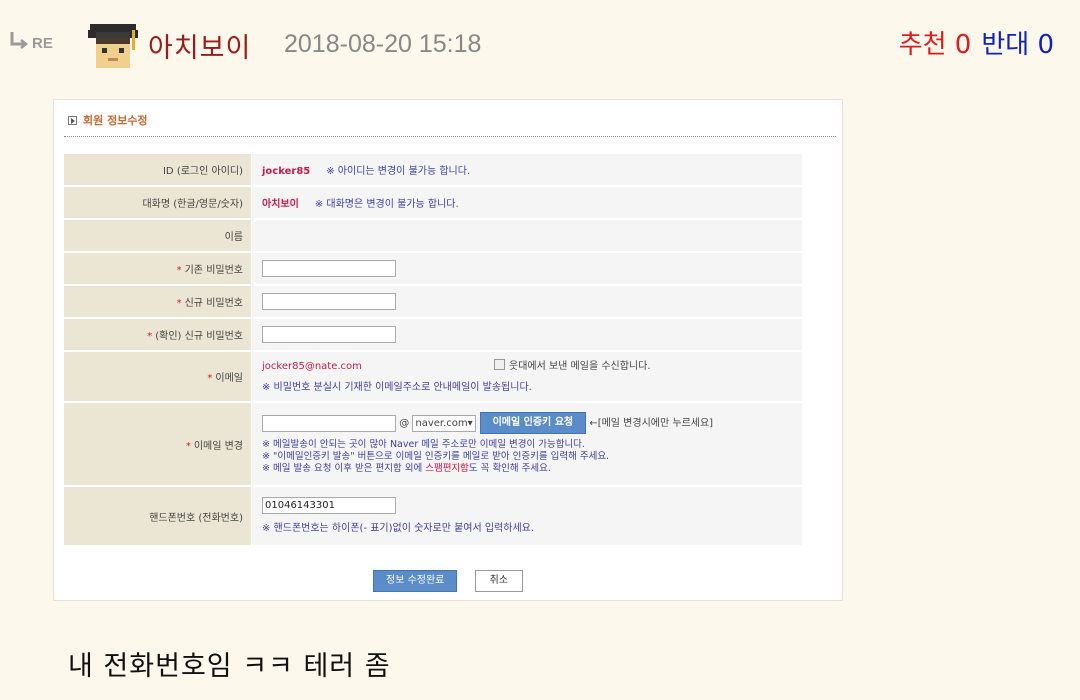 This screenshot has height=700, width=1080. What do you see at coordinates (108, 120) in the screenshot?
I see `section-title: 회원 정보수정` at bounding box center [108, 120].